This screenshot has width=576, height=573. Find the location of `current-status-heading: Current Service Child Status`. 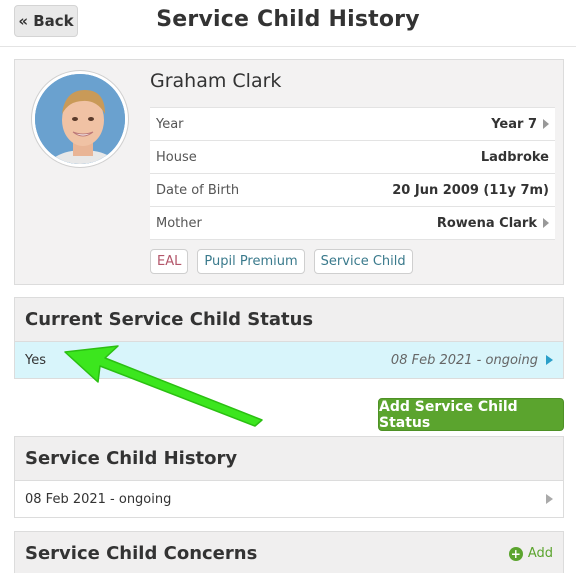

current-status-heading: Current Service Child Status is located at coordinates (289, 320).